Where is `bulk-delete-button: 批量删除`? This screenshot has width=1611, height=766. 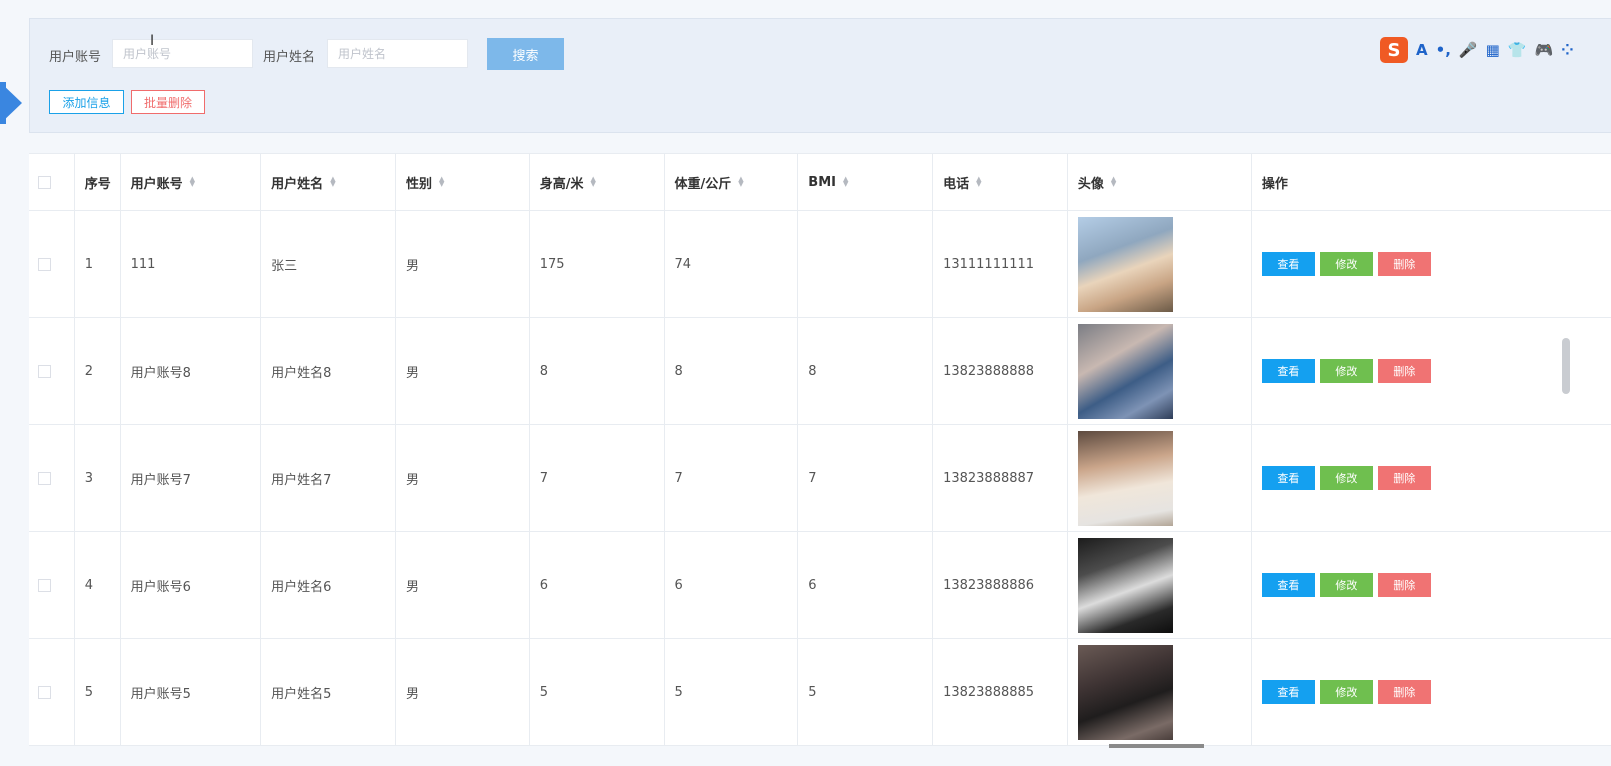 bulk-delete-button: 批量删除 is located at coordinates (168, 102).